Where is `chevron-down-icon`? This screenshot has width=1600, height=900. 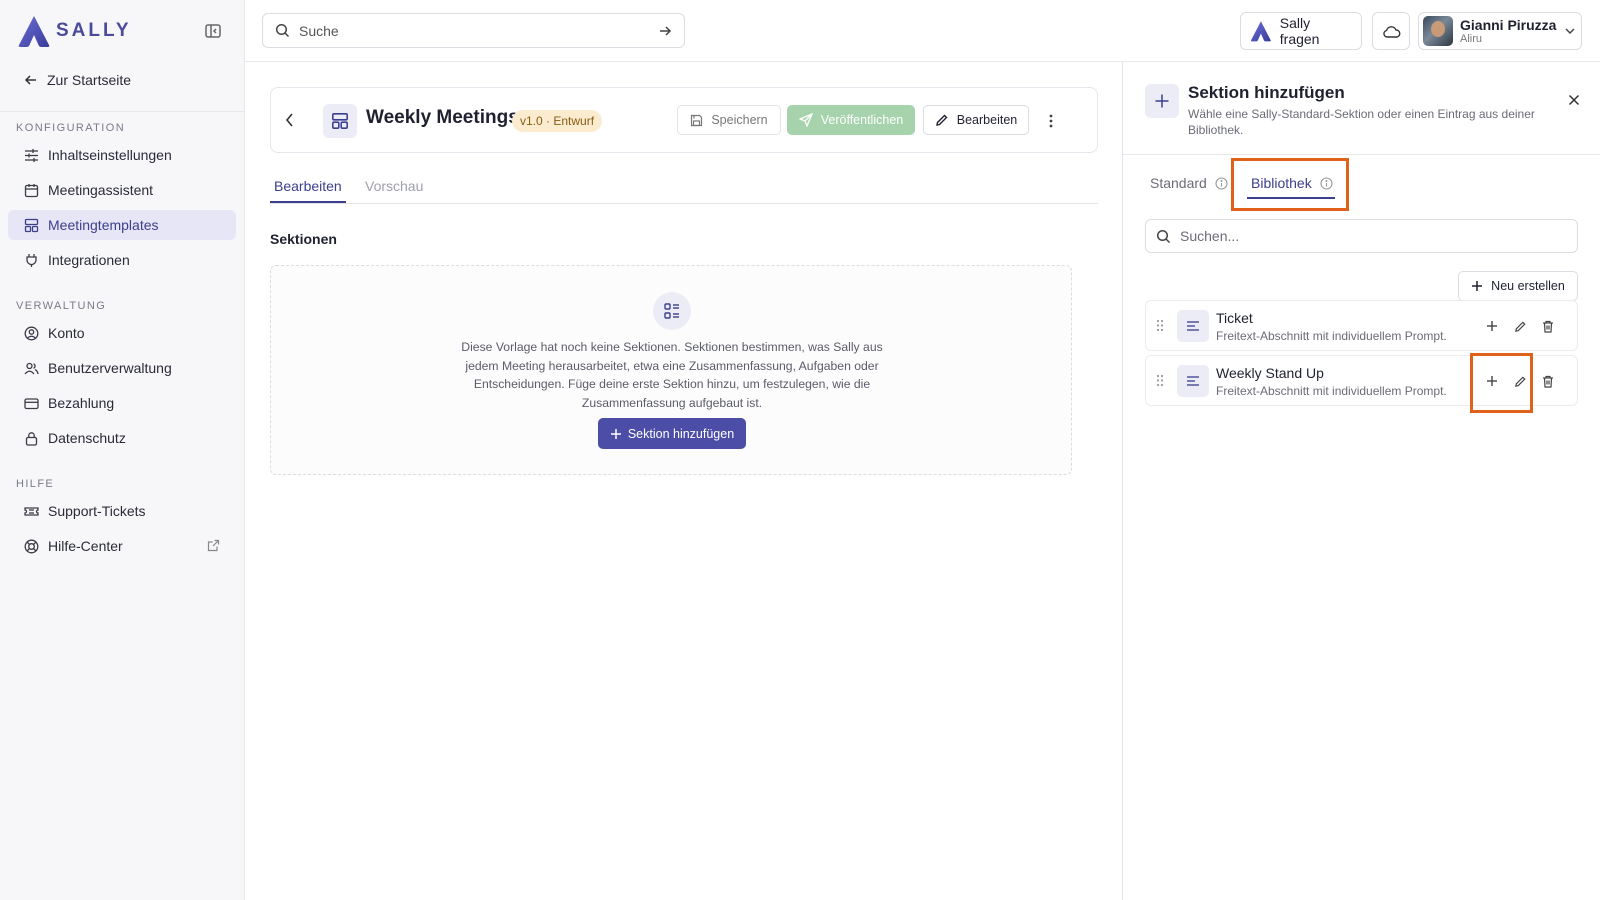
chevron-down-icon is located at coordinates (1570, 31).